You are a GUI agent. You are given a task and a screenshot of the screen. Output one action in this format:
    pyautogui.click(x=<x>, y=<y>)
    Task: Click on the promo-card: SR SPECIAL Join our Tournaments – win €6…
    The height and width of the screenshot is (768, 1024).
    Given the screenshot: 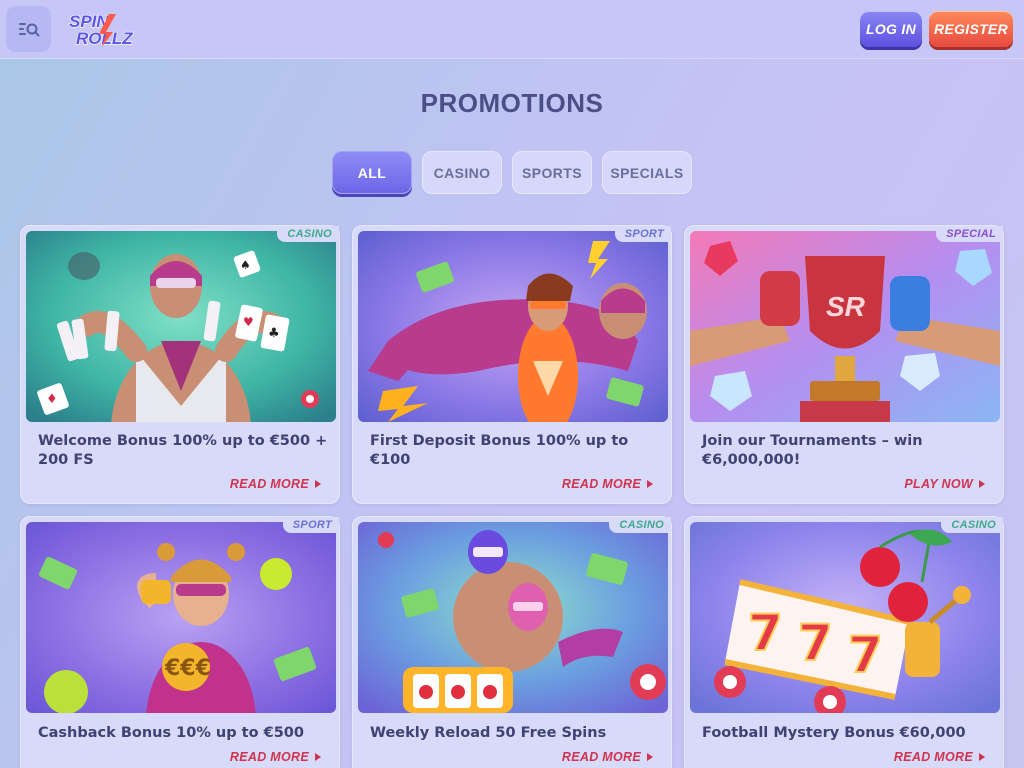 What is the action you would take?
    pyautogui.click(x=844, y=364)
    